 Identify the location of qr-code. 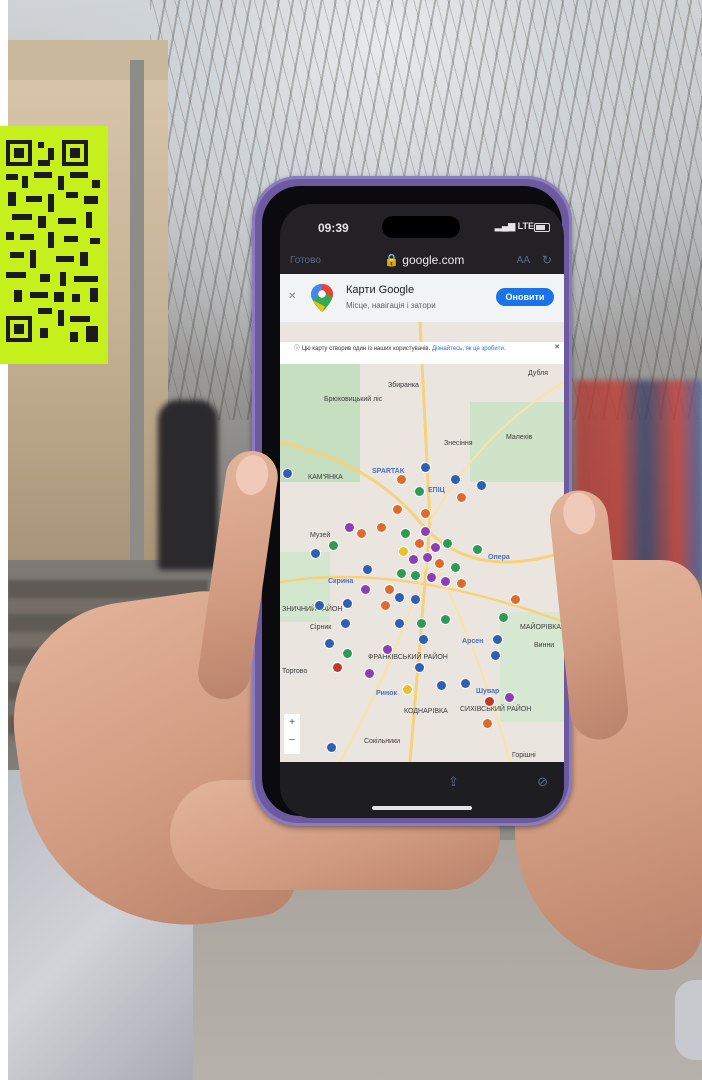
(54, 245).